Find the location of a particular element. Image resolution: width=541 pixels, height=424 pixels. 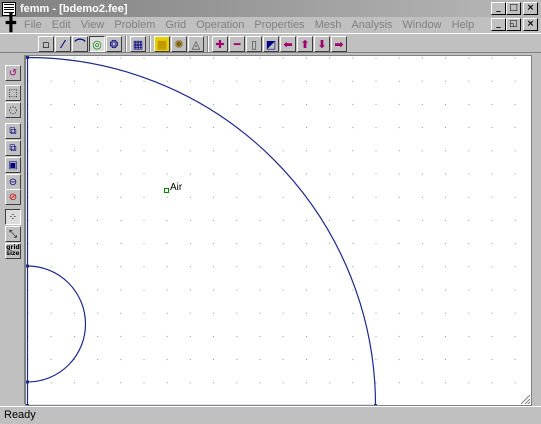

select-window-button: ⬚ is located at coordinates (13, 93).